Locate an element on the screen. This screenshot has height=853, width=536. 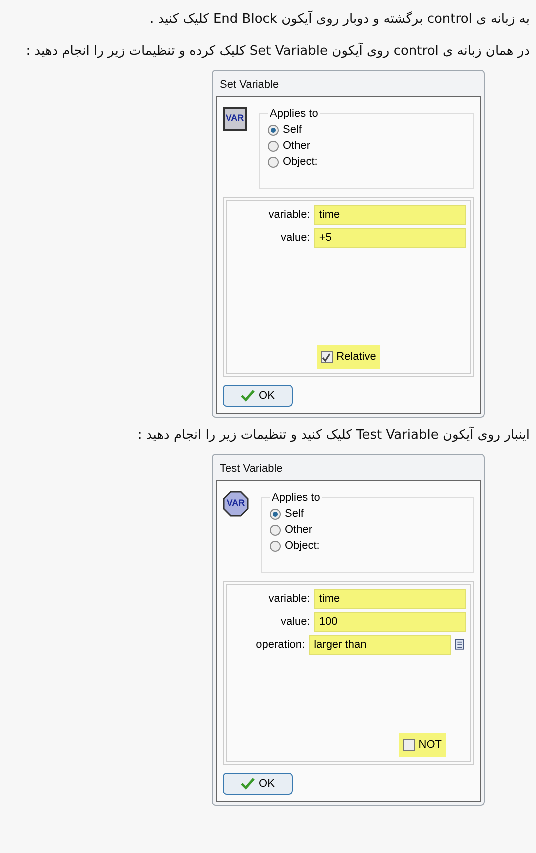
field-label: operation: is located at coordinates (280, 645).